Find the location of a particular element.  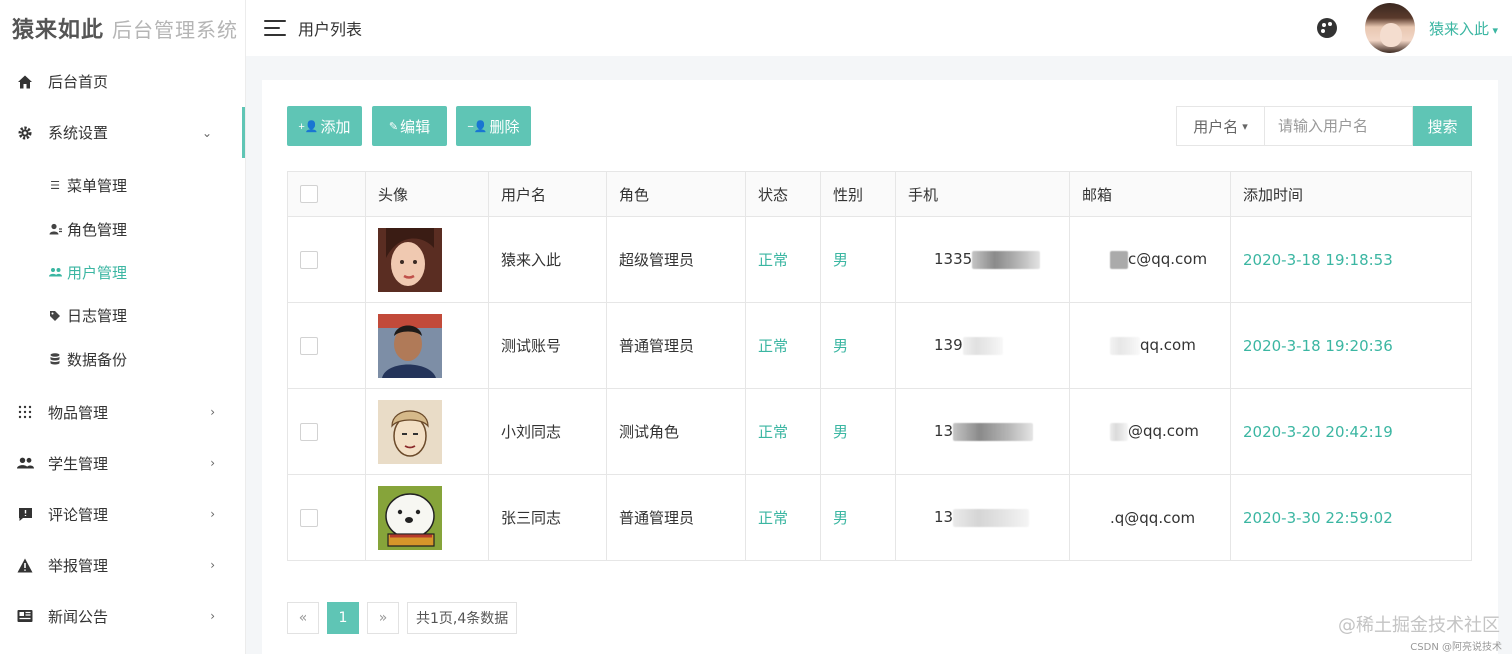

sidebar-item-label: 系统设置 is located at coordinates (78, 133).